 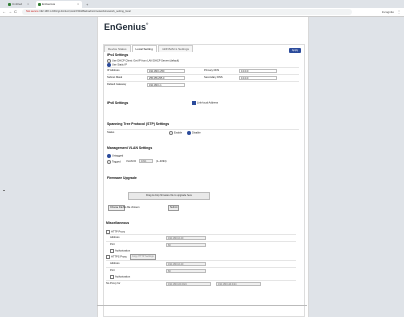 I want to click on logo-text: EnGenius, so click(x=125, y=27).